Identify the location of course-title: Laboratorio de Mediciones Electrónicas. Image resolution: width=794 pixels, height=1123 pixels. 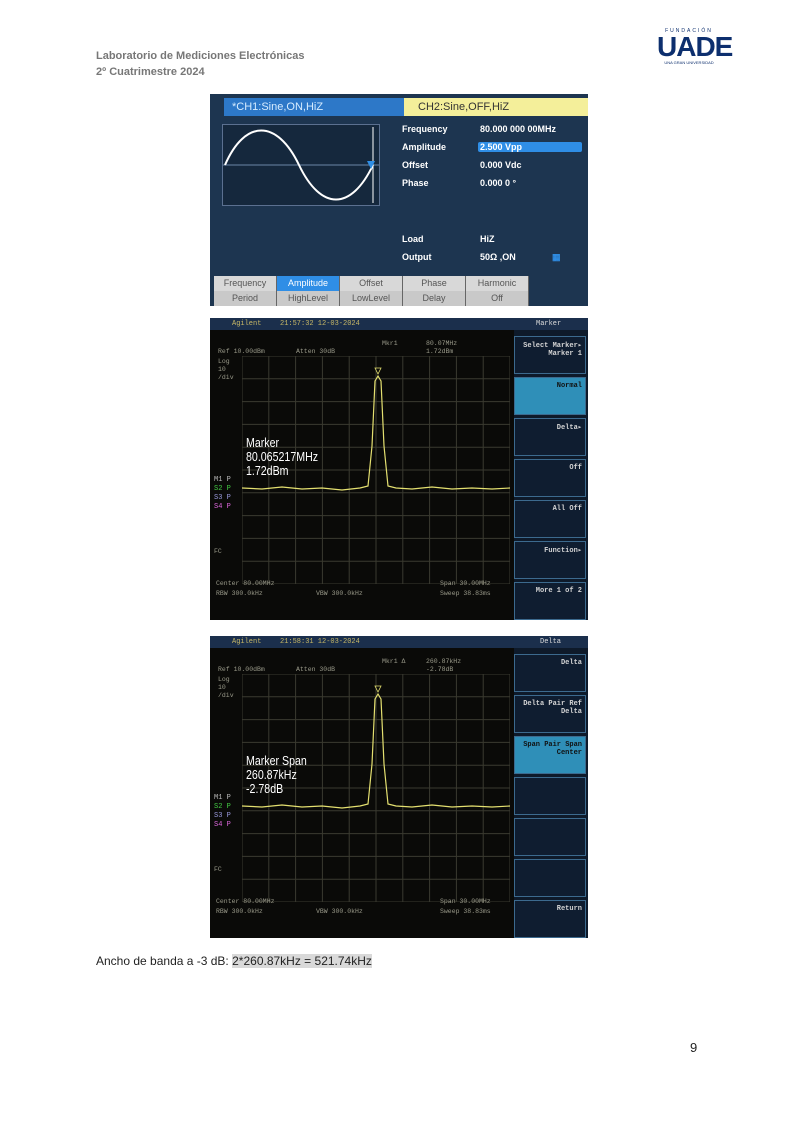
(200, 56).